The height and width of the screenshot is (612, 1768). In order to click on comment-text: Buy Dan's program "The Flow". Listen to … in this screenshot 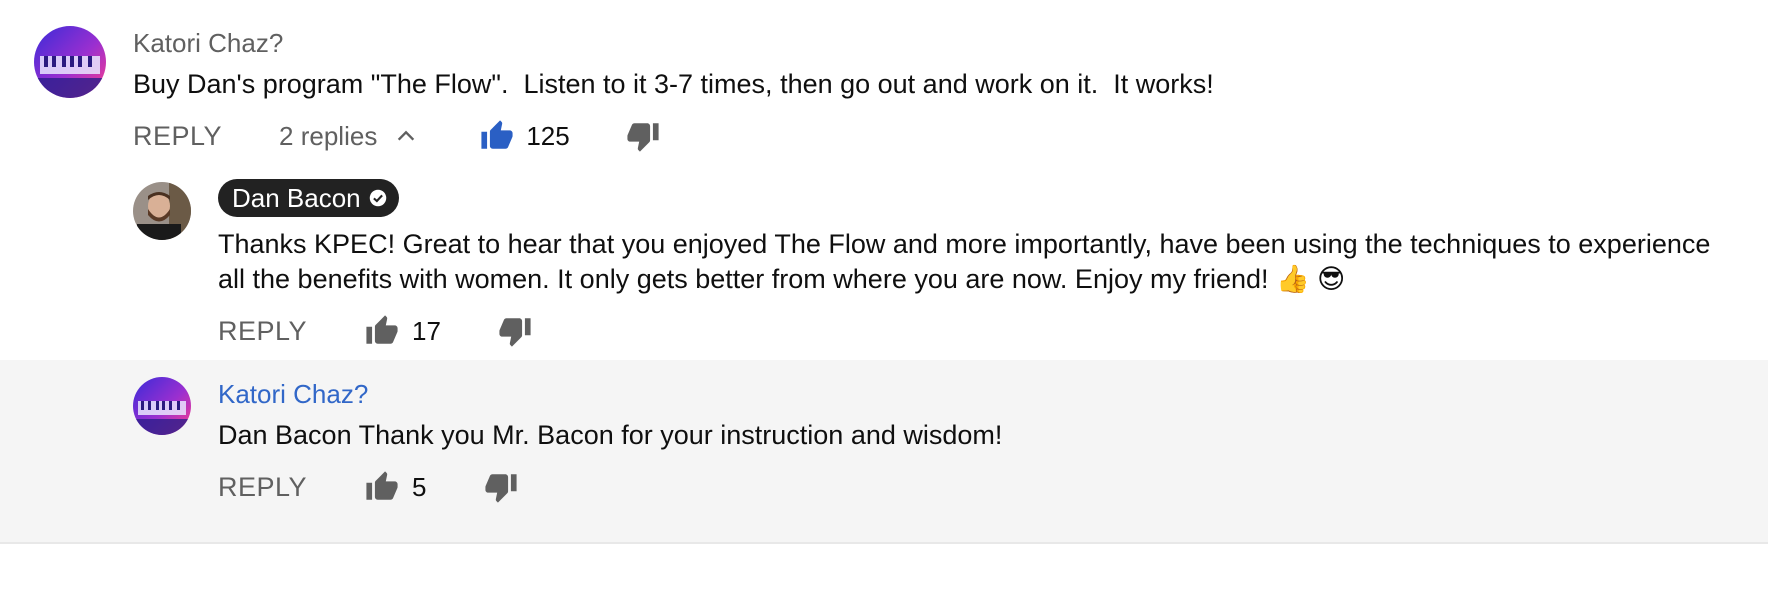, I will do `click(673, 84)`.